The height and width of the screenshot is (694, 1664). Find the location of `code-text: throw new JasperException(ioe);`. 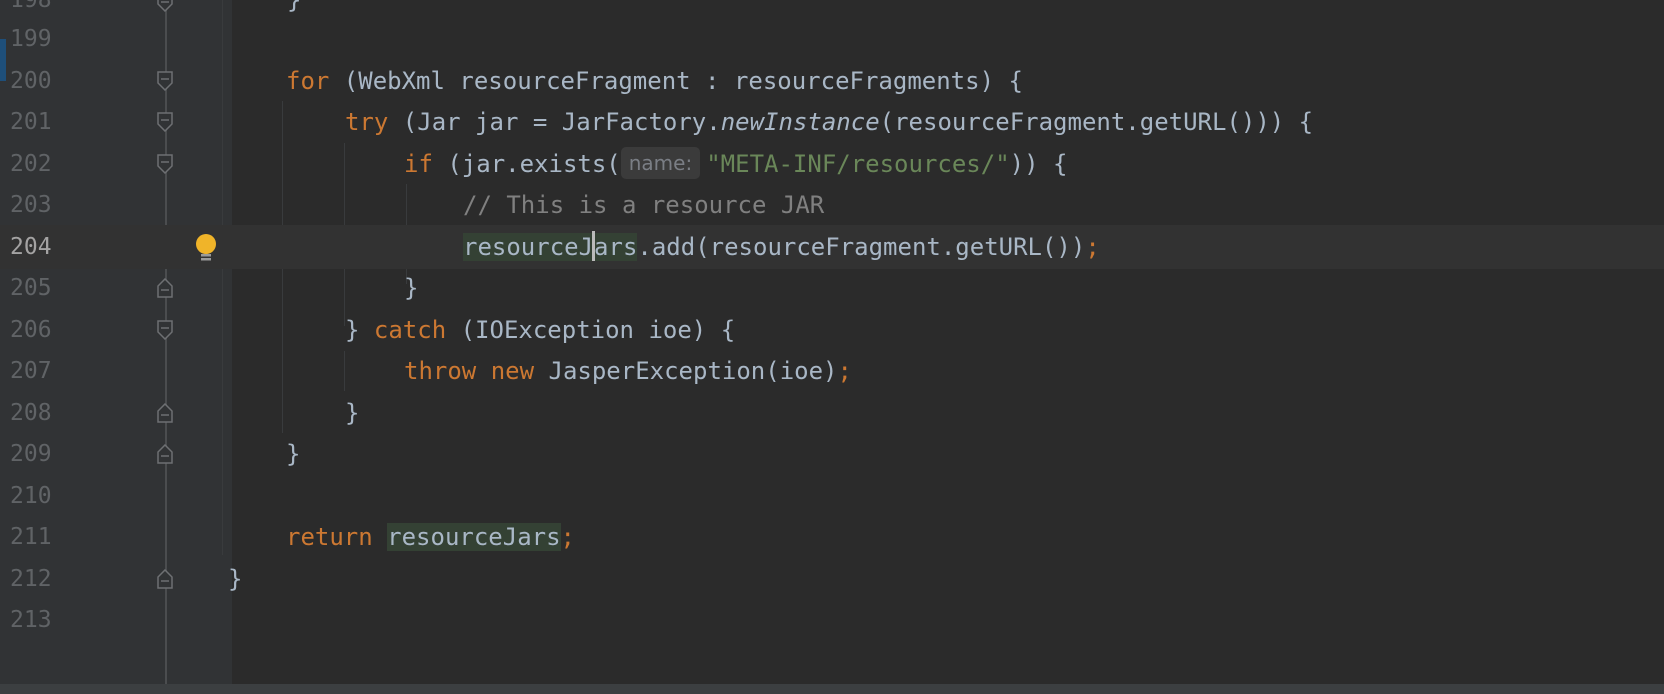

code-text: throw new JasperException(ioe); is located at coordinates (628, 371).